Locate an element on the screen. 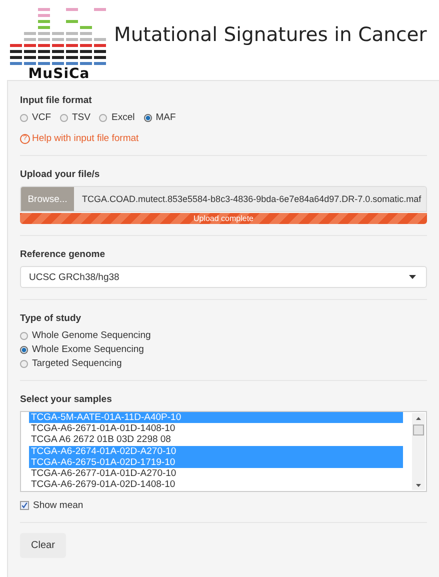  section-label: Input file format is located at coordinates (56, 100).